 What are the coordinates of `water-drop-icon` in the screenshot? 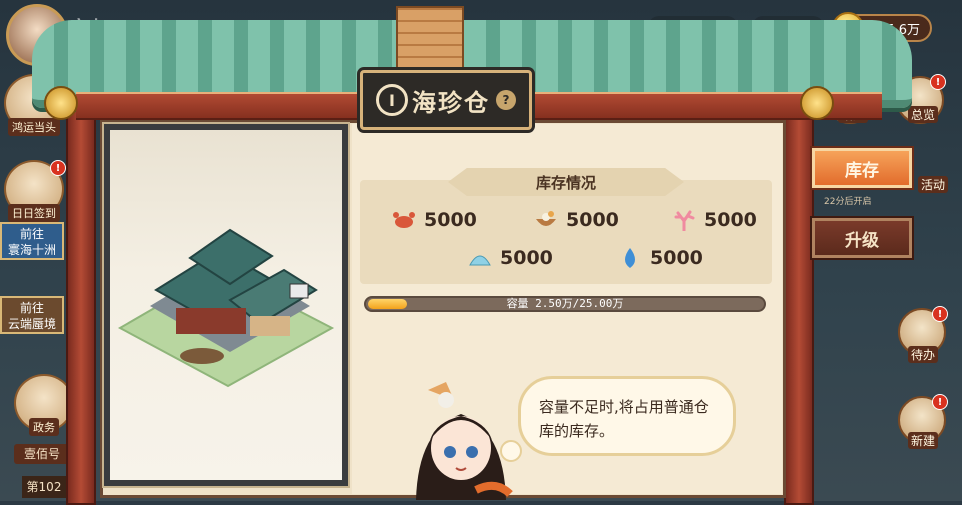 It's located at (630, 258).